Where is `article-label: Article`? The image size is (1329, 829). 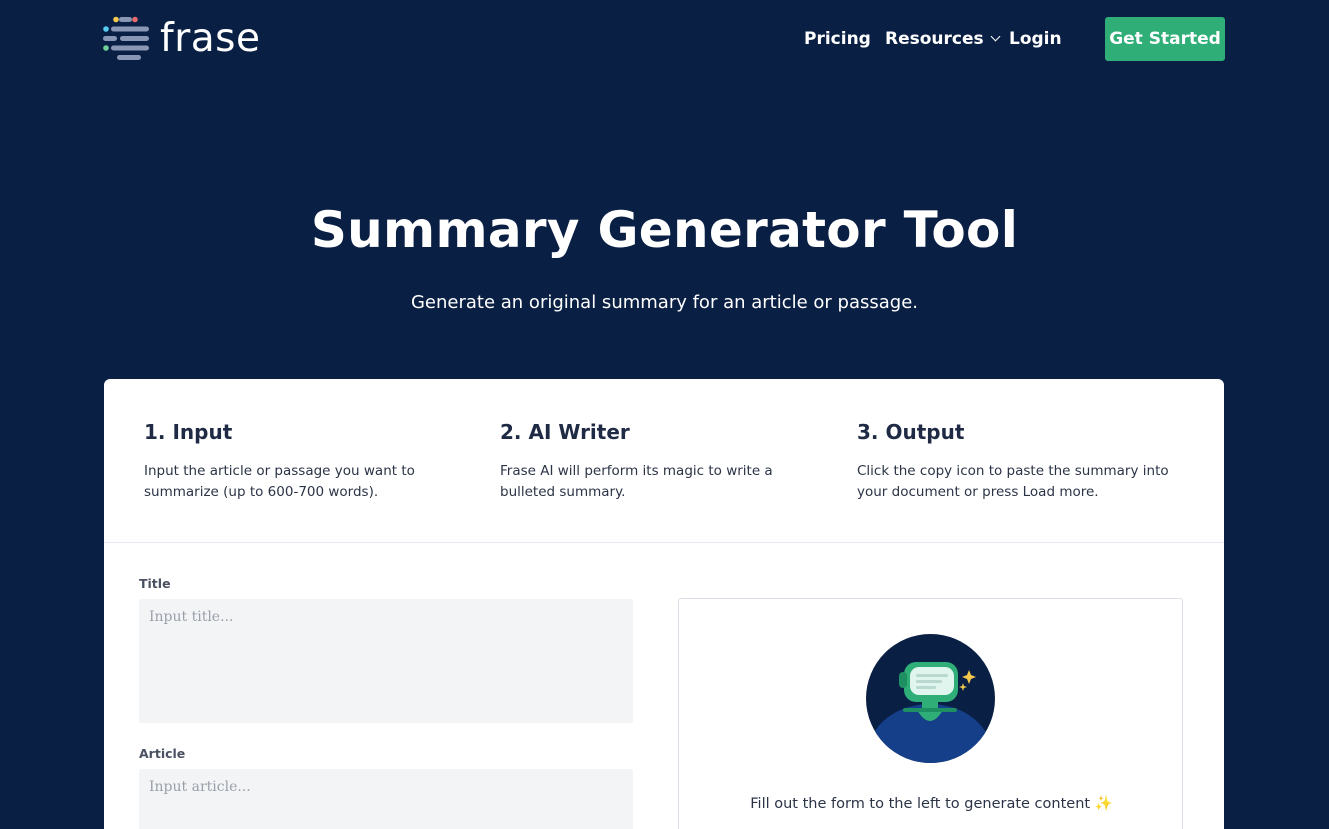
article-label: Article is located at coordinates (162, 753).